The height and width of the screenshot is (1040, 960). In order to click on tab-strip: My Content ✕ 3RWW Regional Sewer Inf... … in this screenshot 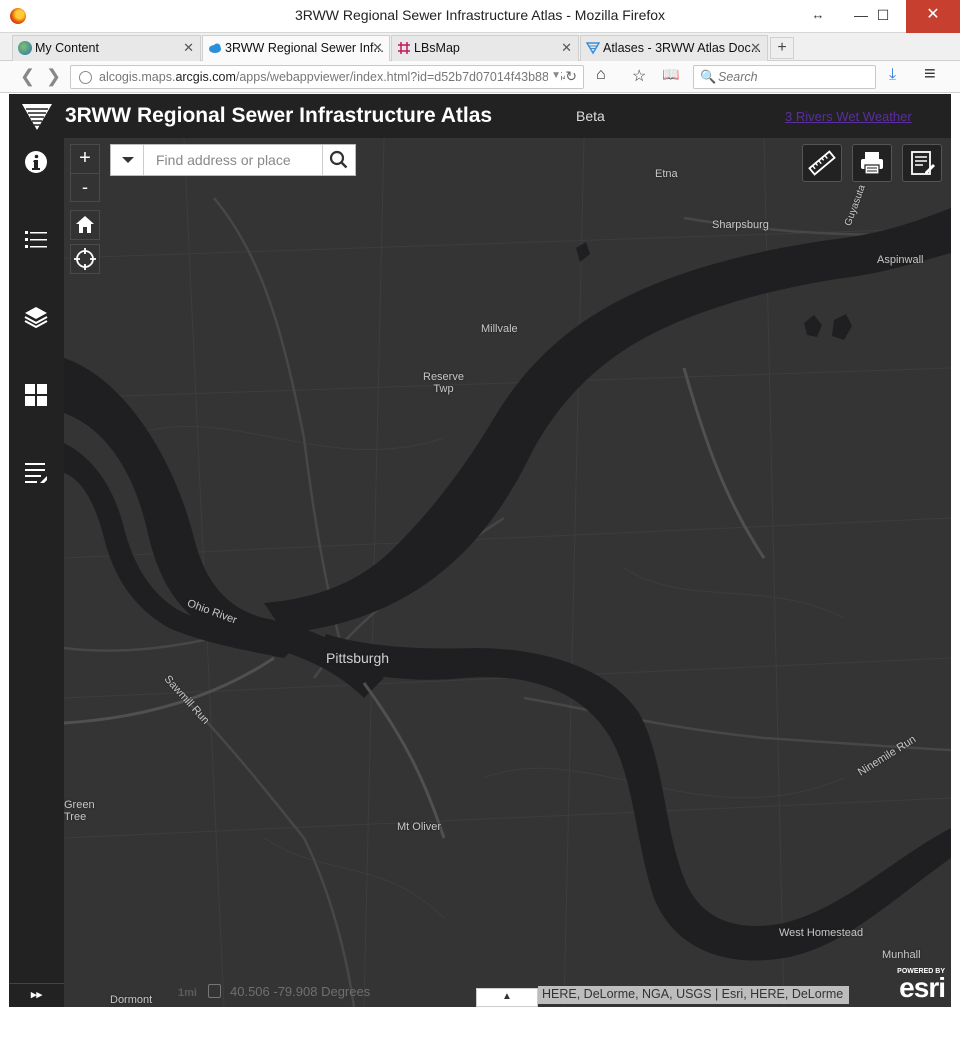, I will do `click(480, 47)`.